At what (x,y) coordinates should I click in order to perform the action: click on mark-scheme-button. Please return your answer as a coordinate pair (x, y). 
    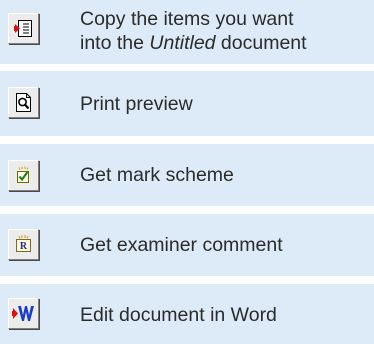
    Looking at the image, I should click on (23, 175).